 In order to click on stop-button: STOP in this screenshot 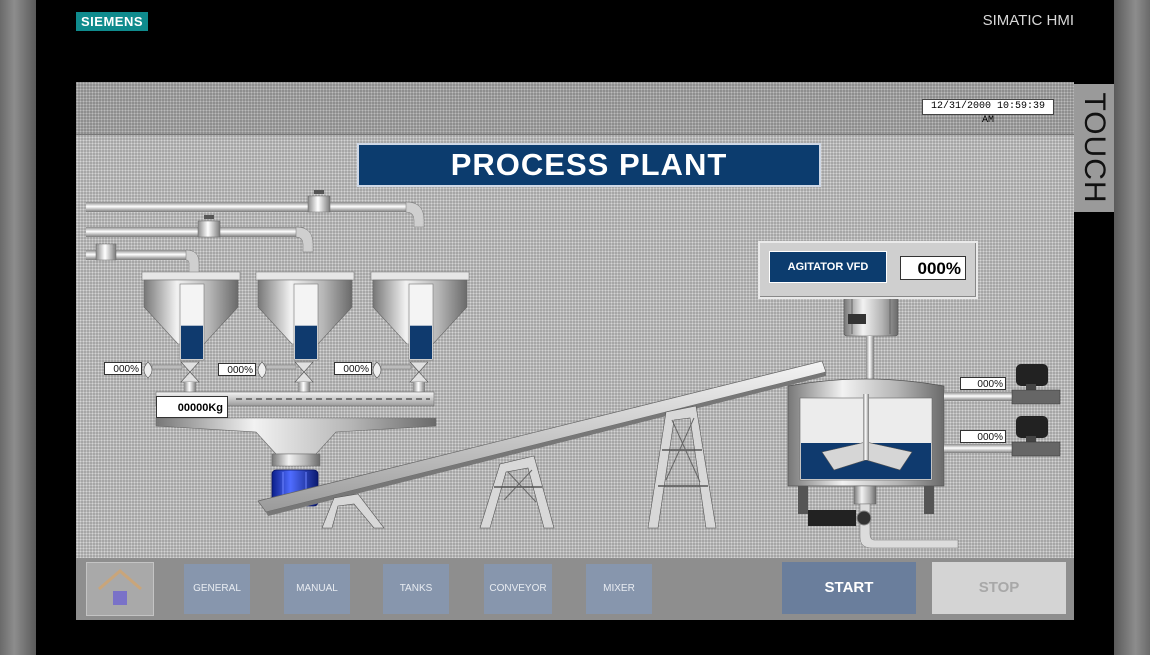, I will do `click(999, 588)`.